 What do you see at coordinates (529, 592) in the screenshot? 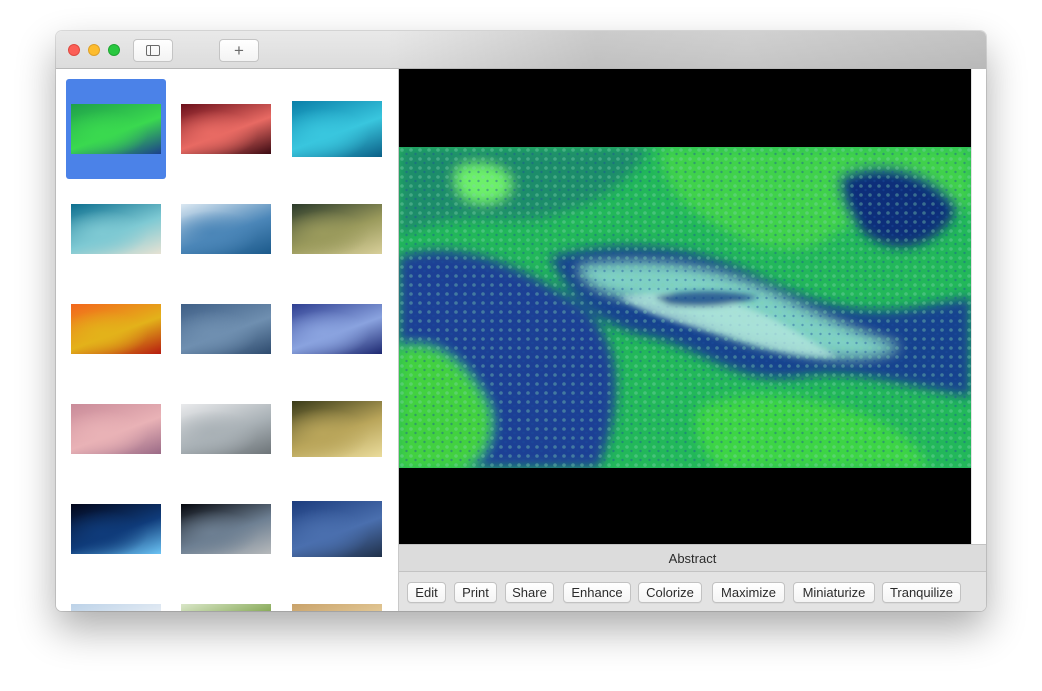
I see `share-button: Share` at bounding box center [529, 592].